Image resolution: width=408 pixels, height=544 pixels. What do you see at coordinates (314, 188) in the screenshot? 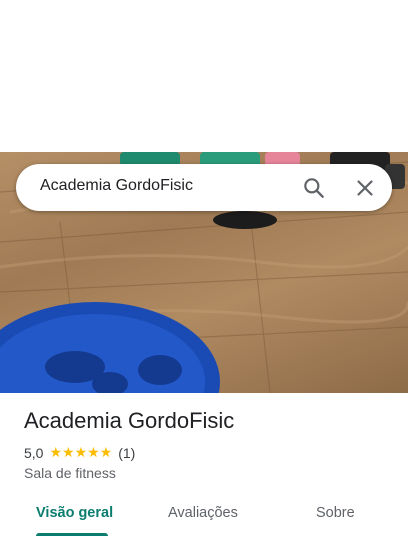
I see `search-icon` at bounding box center [314, 188].